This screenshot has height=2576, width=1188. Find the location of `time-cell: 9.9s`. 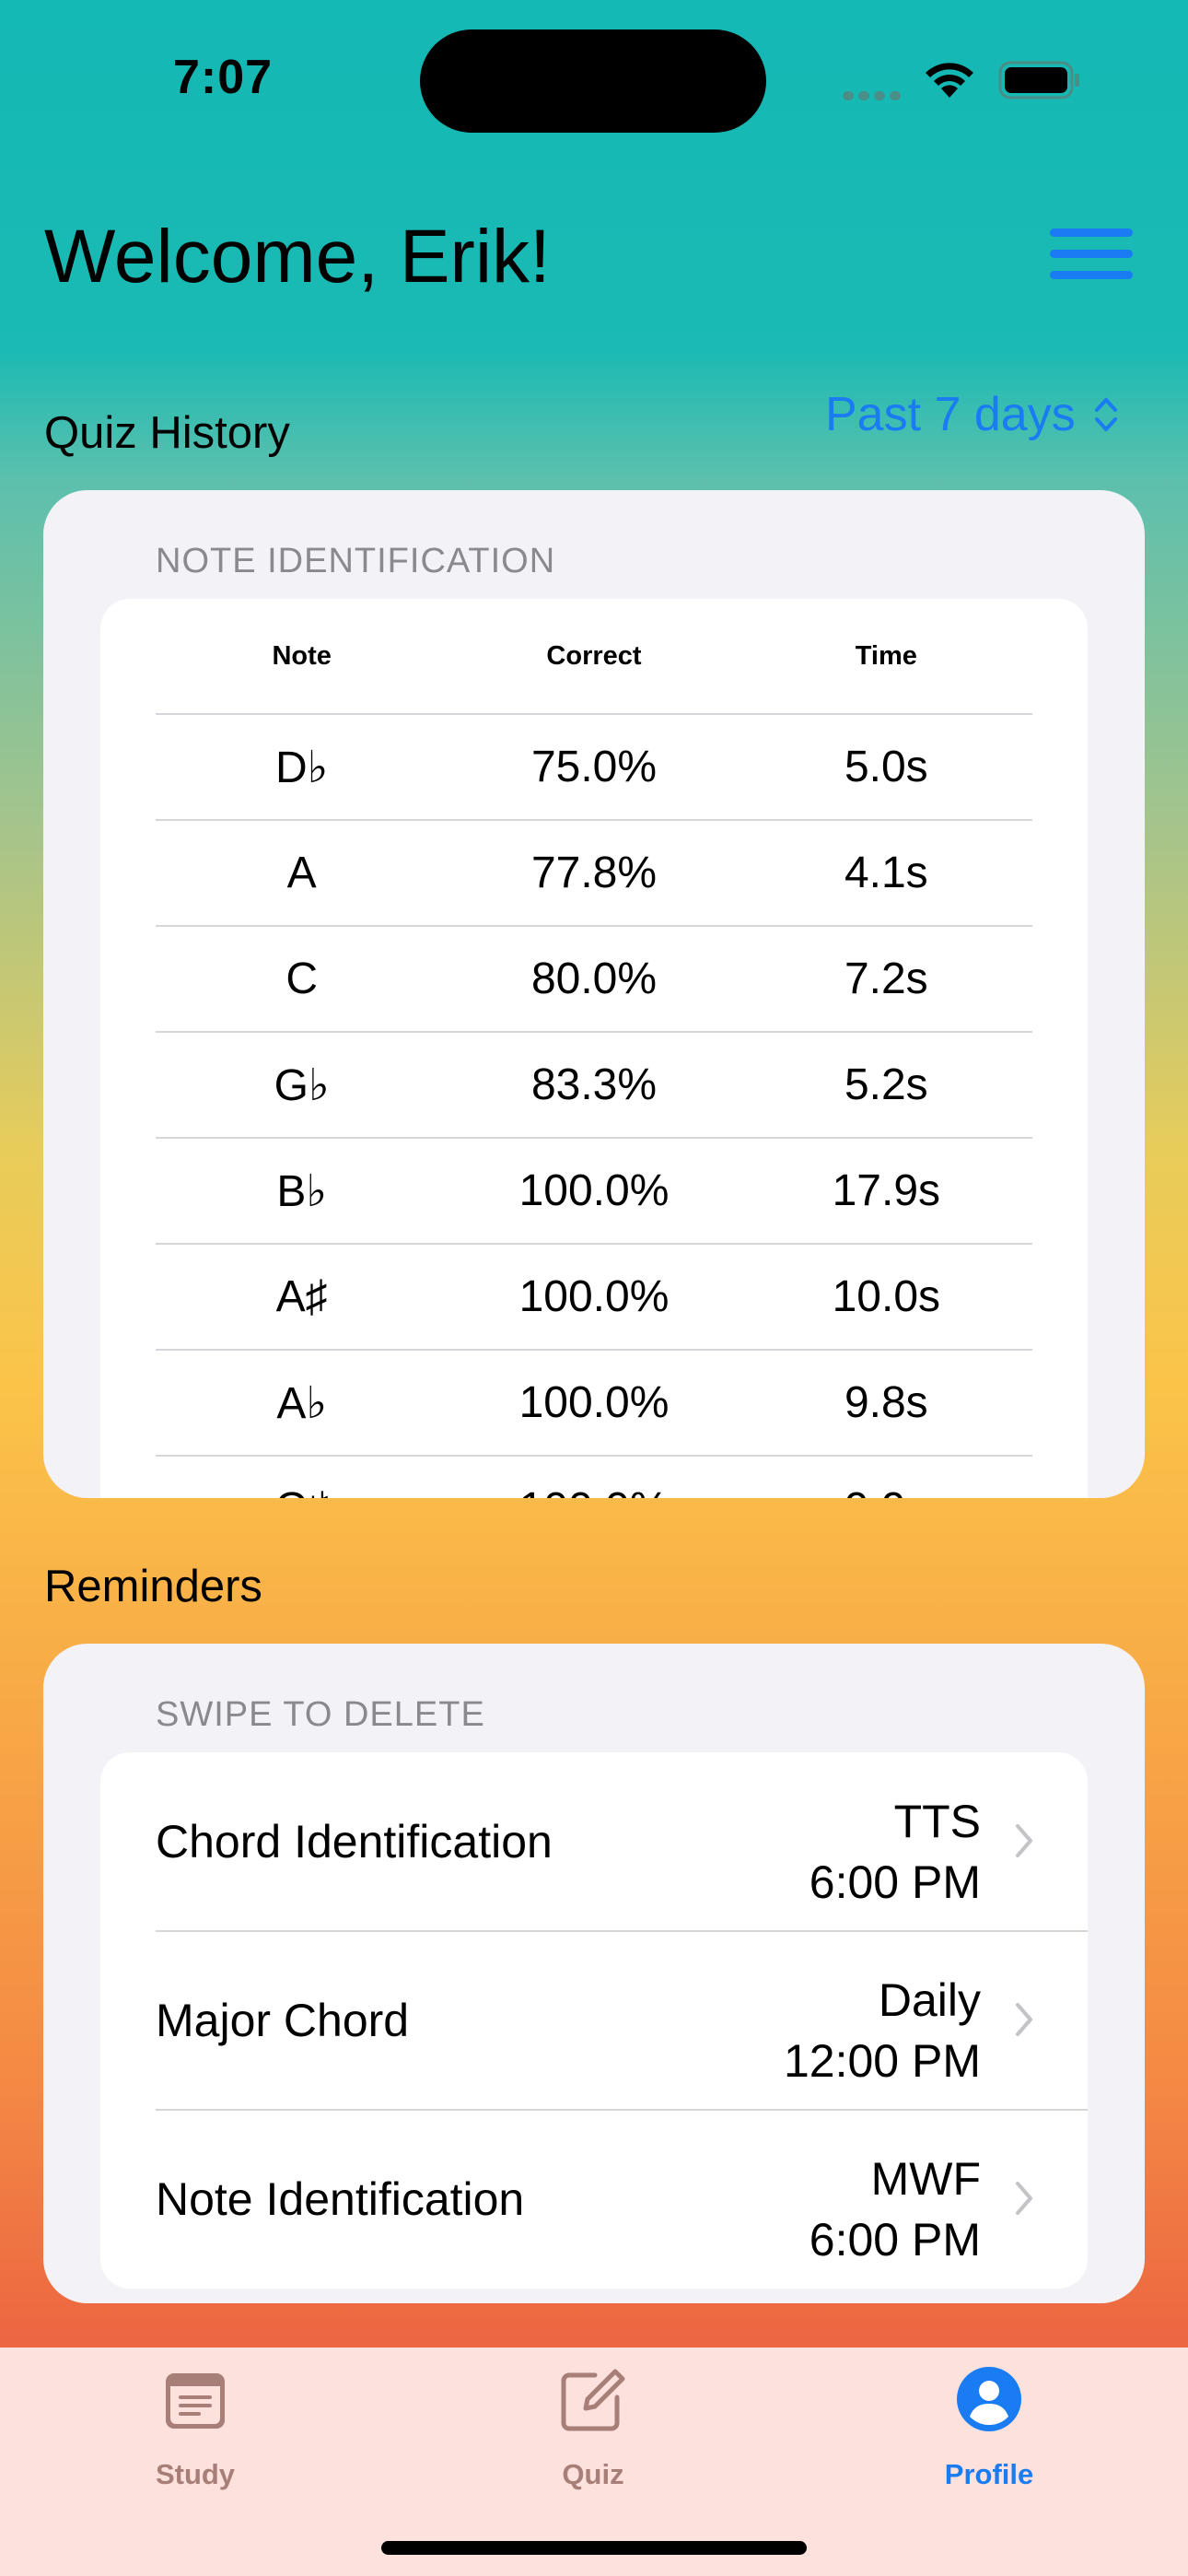

time-cell: 9.9s is located at coordinates (886, 1490).